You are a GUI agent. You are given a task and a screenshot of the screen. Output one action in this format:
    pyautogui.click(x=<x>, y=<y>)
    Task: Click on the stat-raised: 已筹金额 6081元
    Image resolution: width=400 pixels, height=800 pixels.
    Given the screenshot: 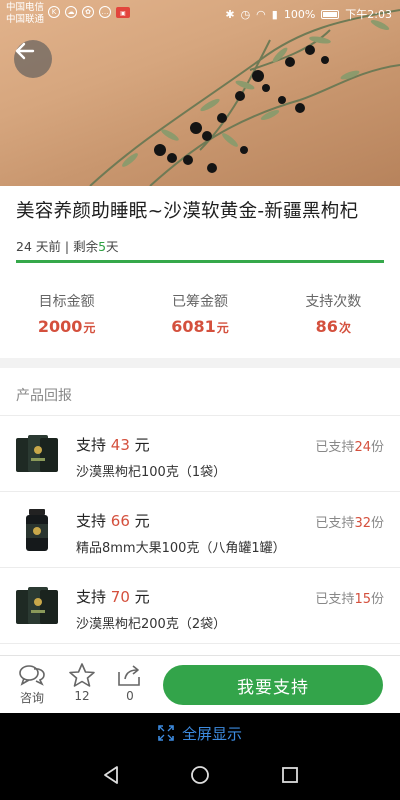 What is the action you would take?
    pyautogui.click(x=199, y=317)
    